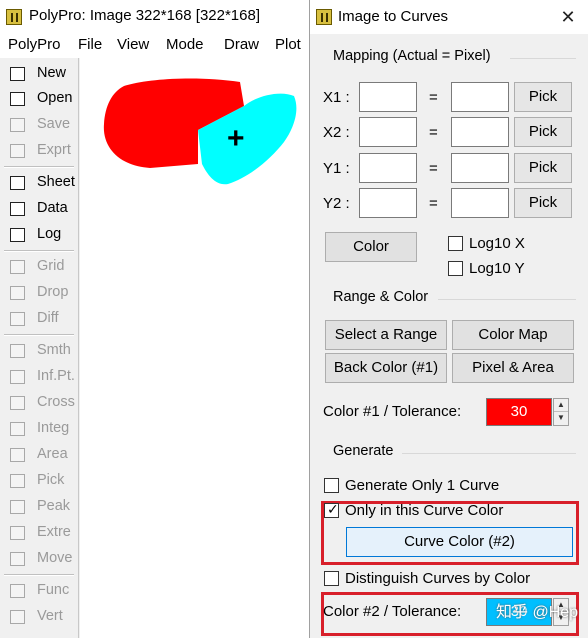 This screenshot has height=638, width=588. Describe the element at coordinates (433, 132) in the screenshot. I see `x2-equals: =` at that location.